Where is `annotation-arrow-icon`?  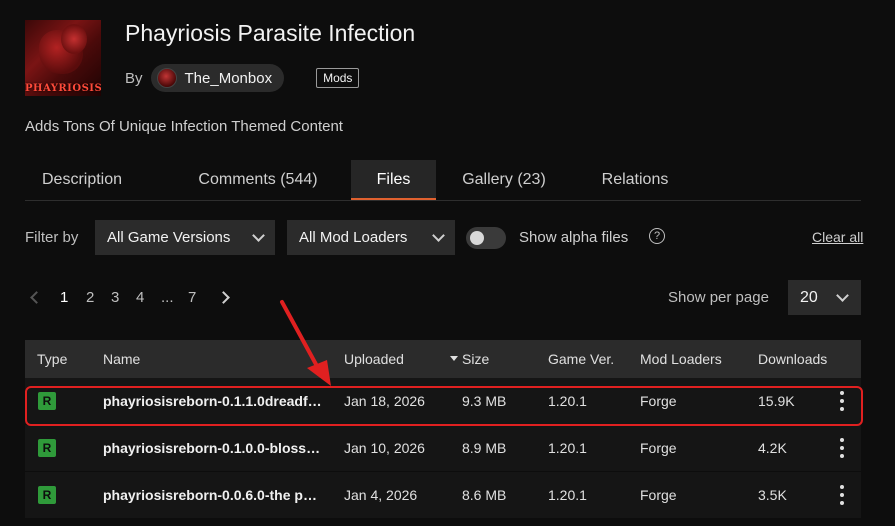 annotation-arrow-icon is located at coordinates (305, 343).